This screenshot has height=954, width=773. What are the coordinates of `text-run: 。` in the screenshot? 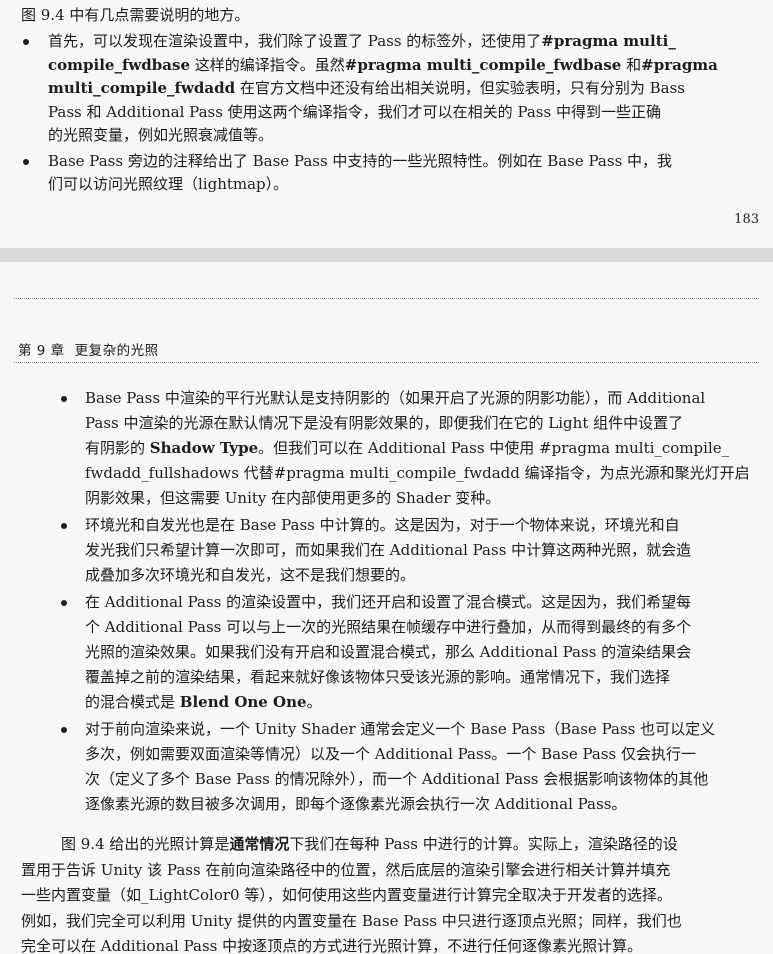 It's located at (314, 702).